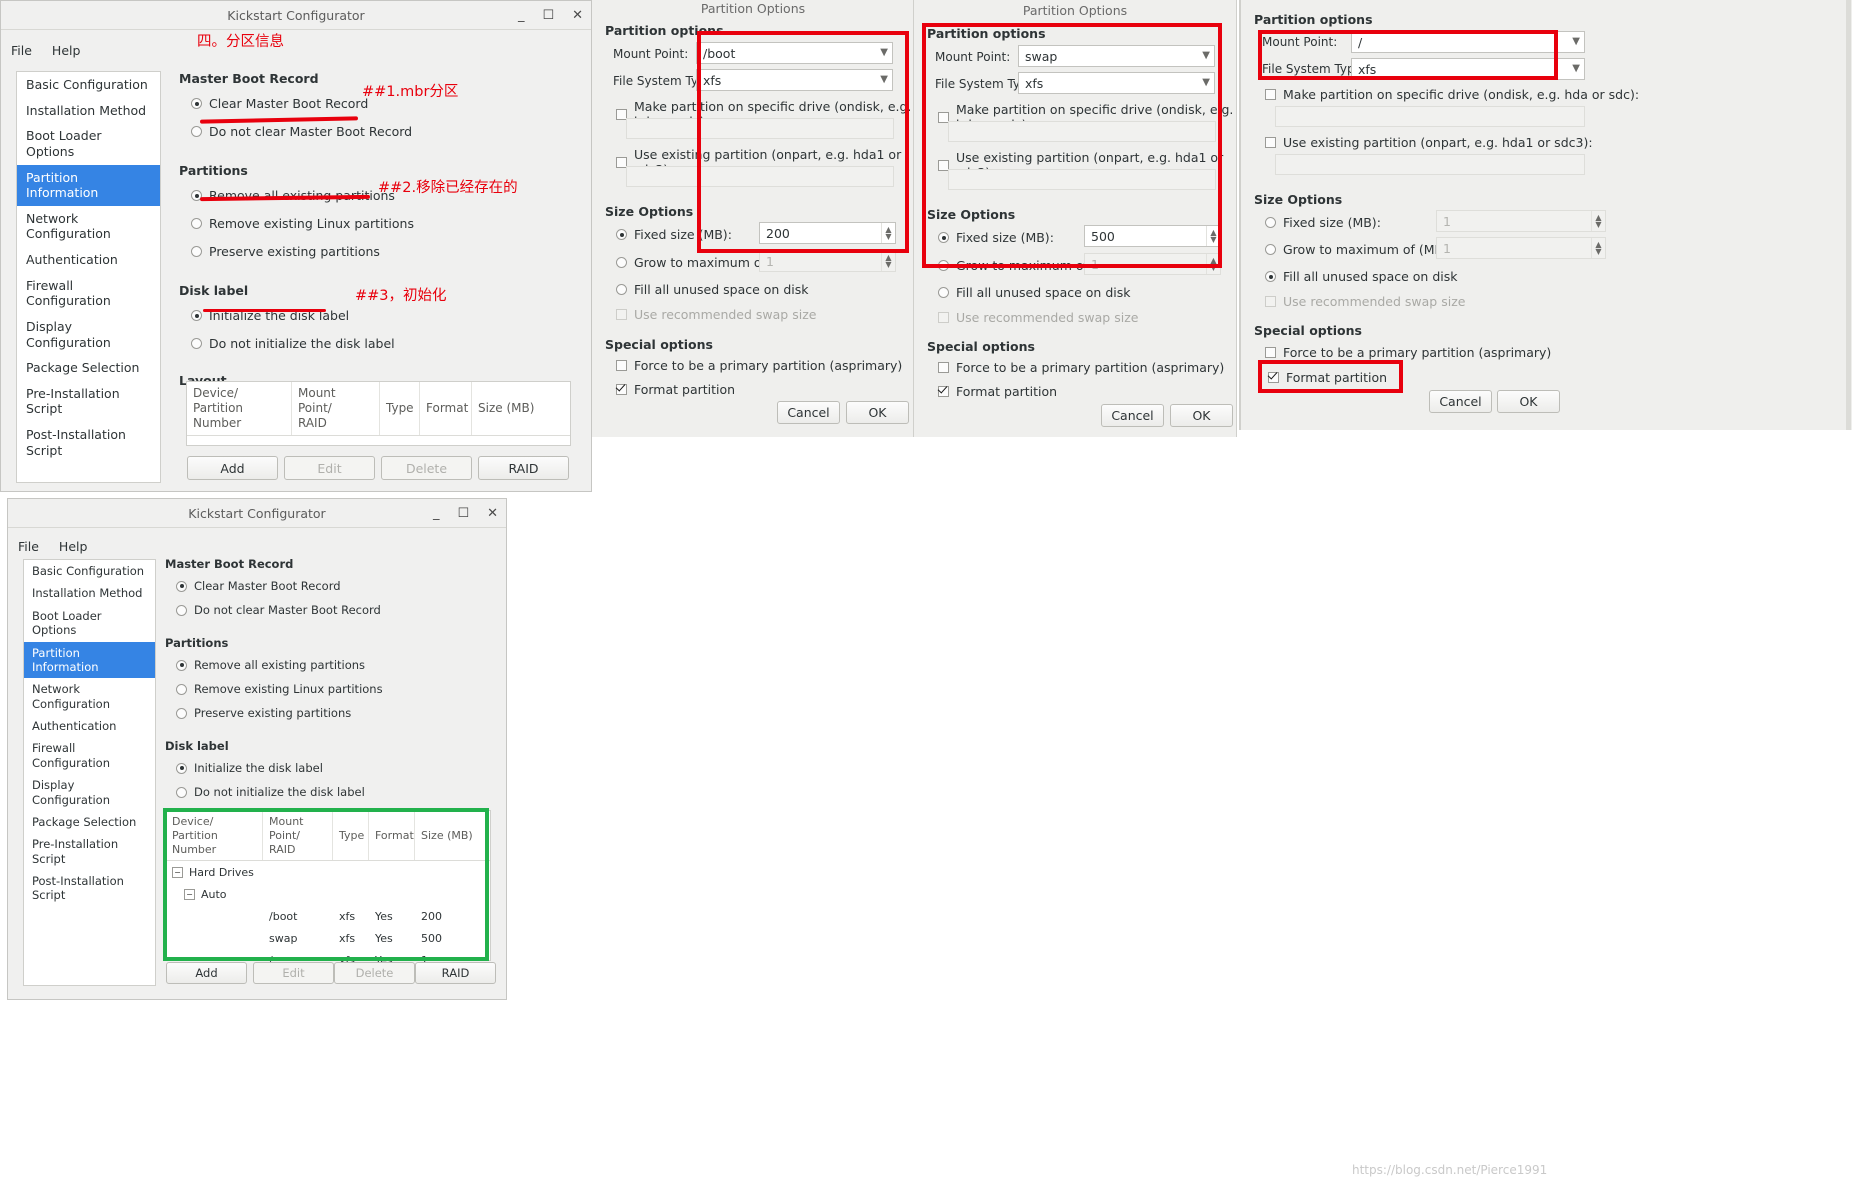  Describe the element at coordinates (455, 973) in the screenshot. I see `raid-button: RAID` at that location.